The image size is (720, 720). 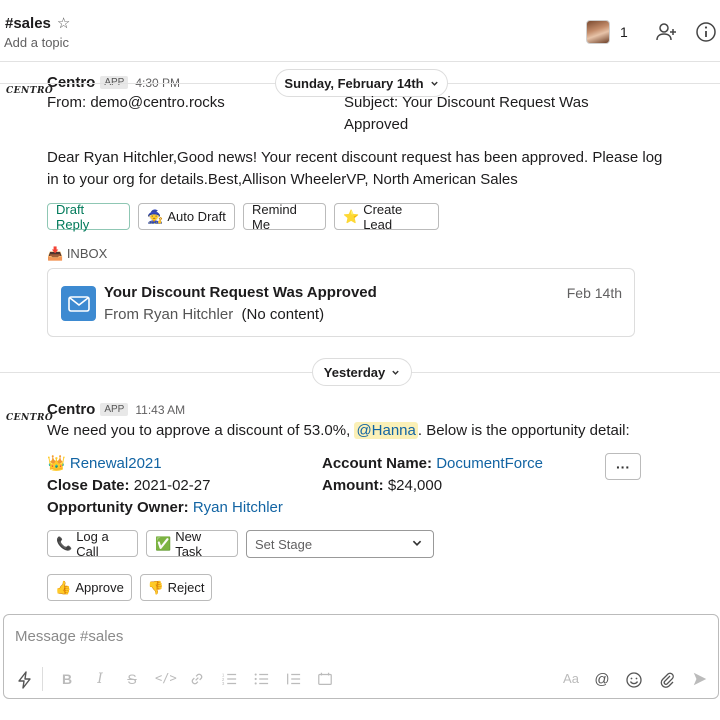 What do you see at coordinates (99, 587) in the screenshot?
I see `approve-label: Approve` at bounding box center [99, 587].